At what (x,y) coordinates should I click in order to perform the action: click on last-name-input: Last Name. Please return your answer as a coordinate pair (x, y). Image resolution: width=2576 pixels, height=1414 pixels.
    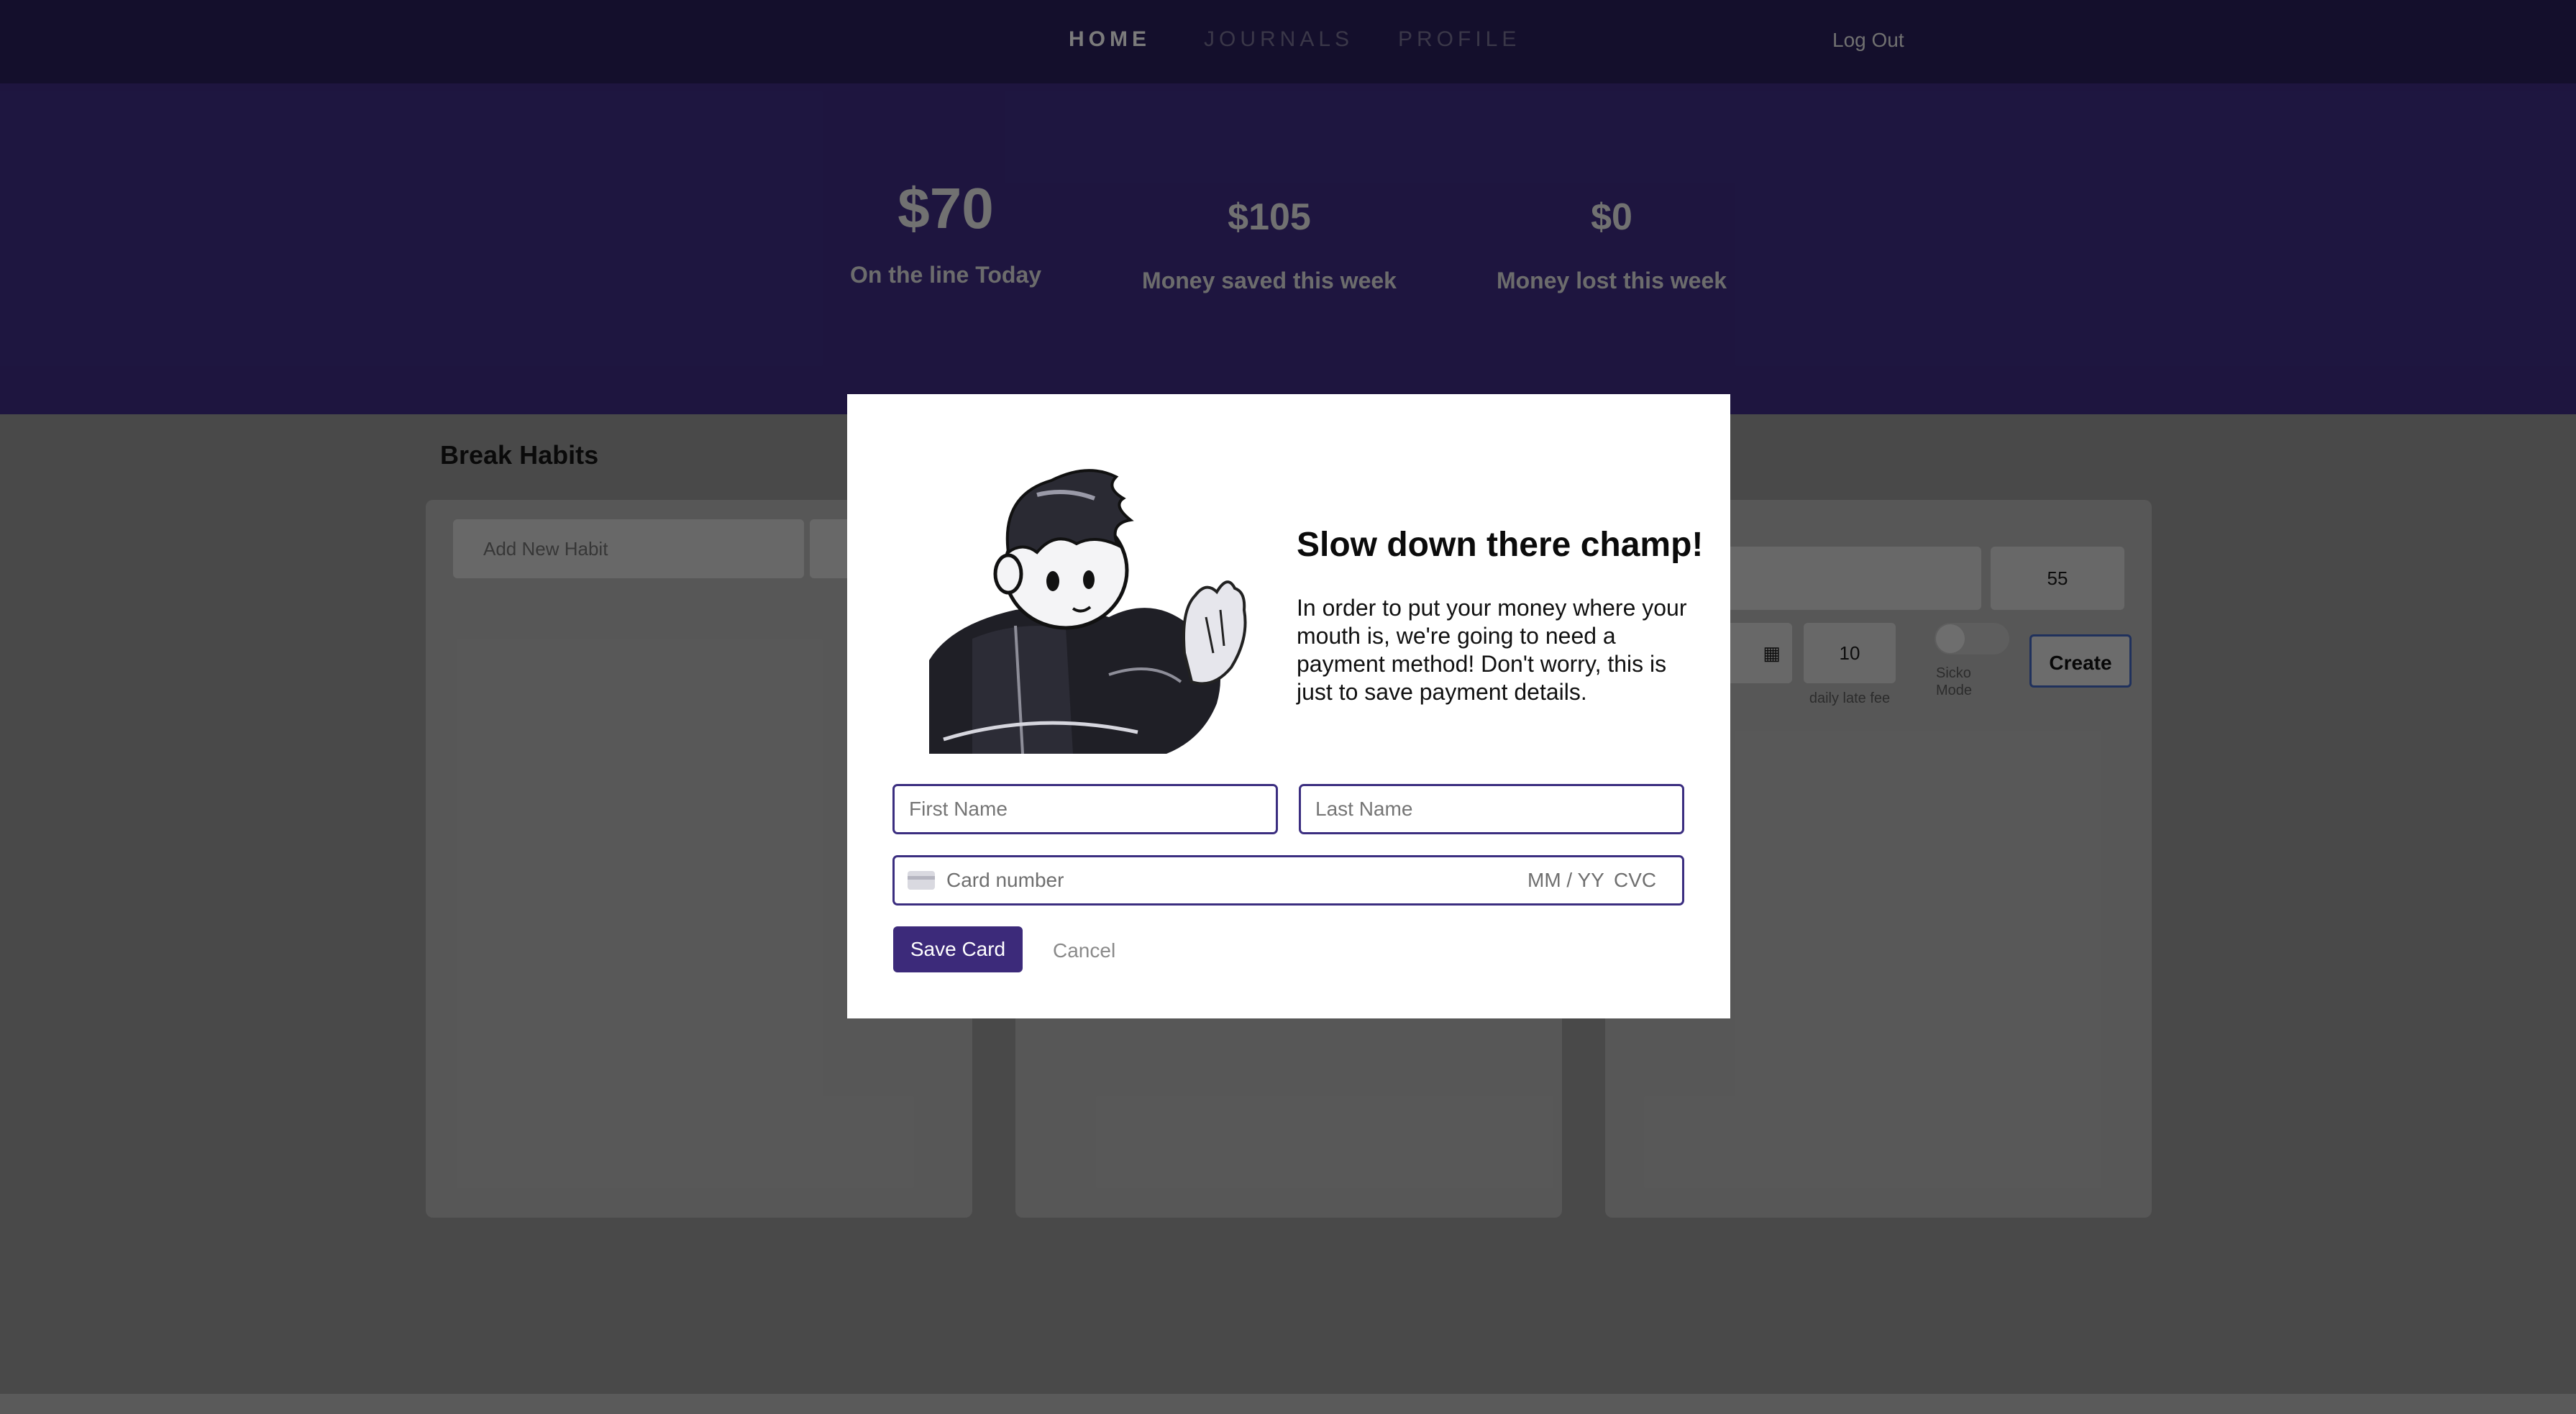
    Looking at the image, I should click on (1491, 809).